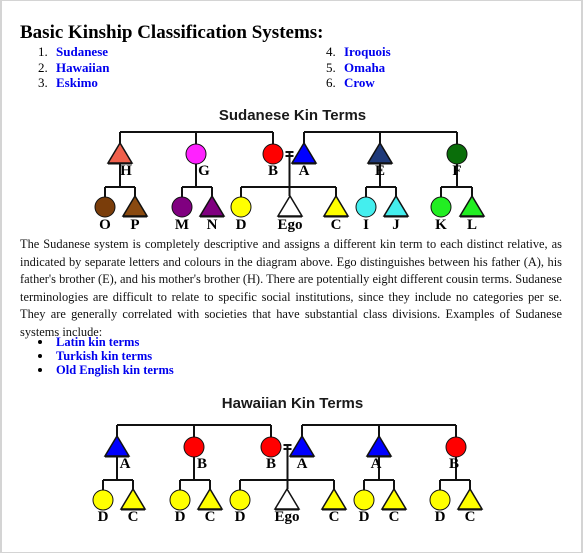 The height and width of the screenshot is (555, 585). What do you see at coordinates (286, 517) in the screenshot?
I see `child-label-ego: Ego` at bounding box center [286, 517].